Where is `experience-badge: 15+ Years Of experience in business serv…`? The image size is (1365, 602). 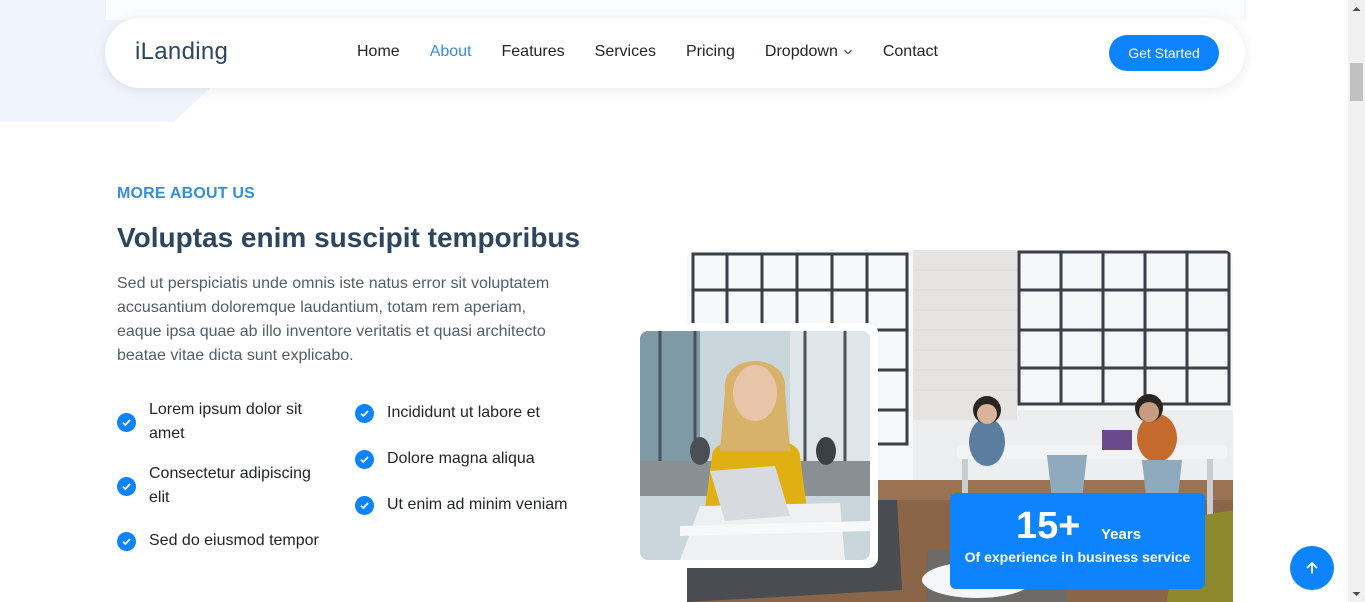
experience-badge: 15+ Years Of experience in business serv… is located at coordinates (1077, 541).